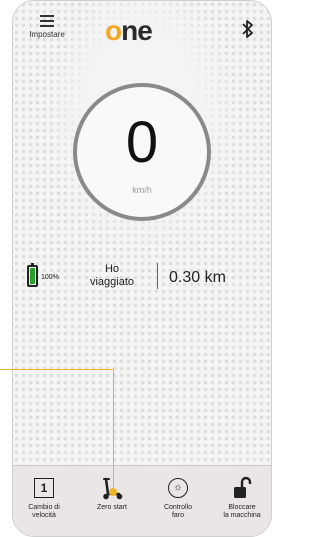  I want to click on speed-value: 0, so click(142, 142).